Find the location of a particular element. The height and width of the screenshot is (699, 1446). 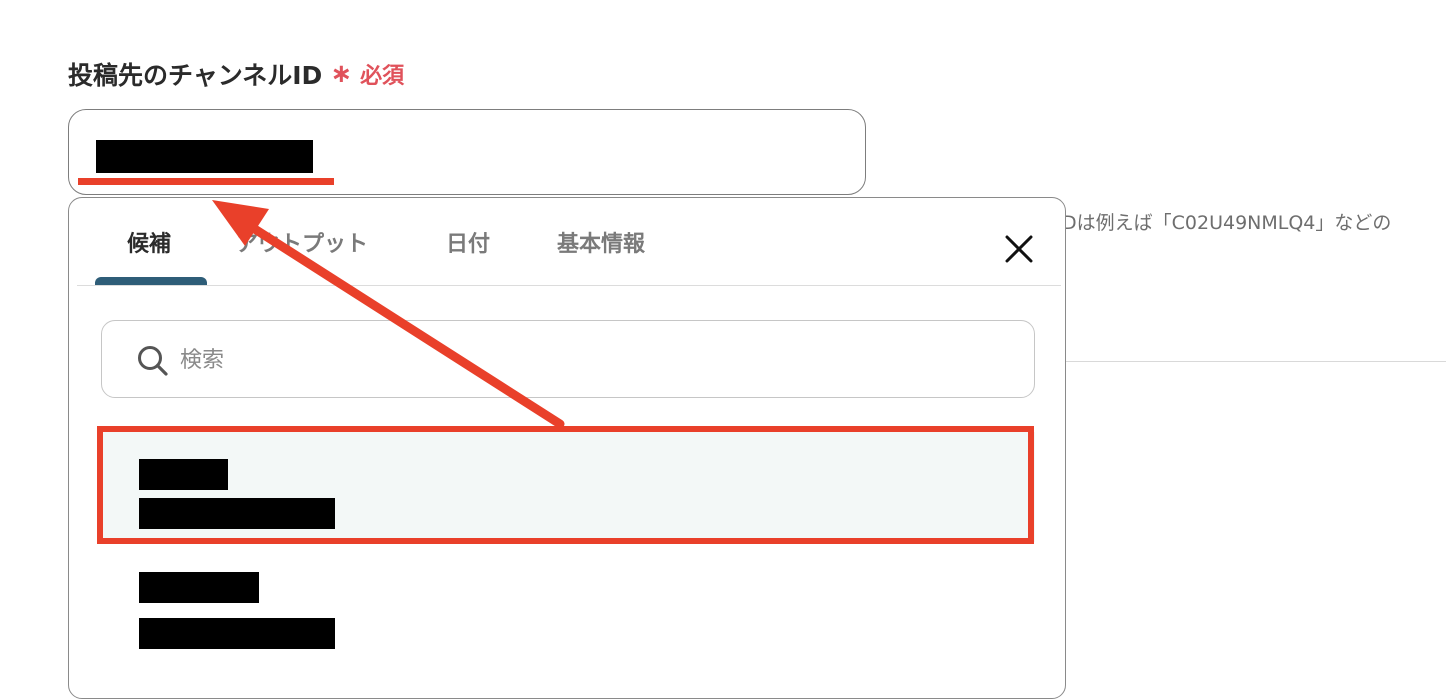

field-label: 投稿先のチャンネルID ∗ 必須 is located at coordinates (236, 74).